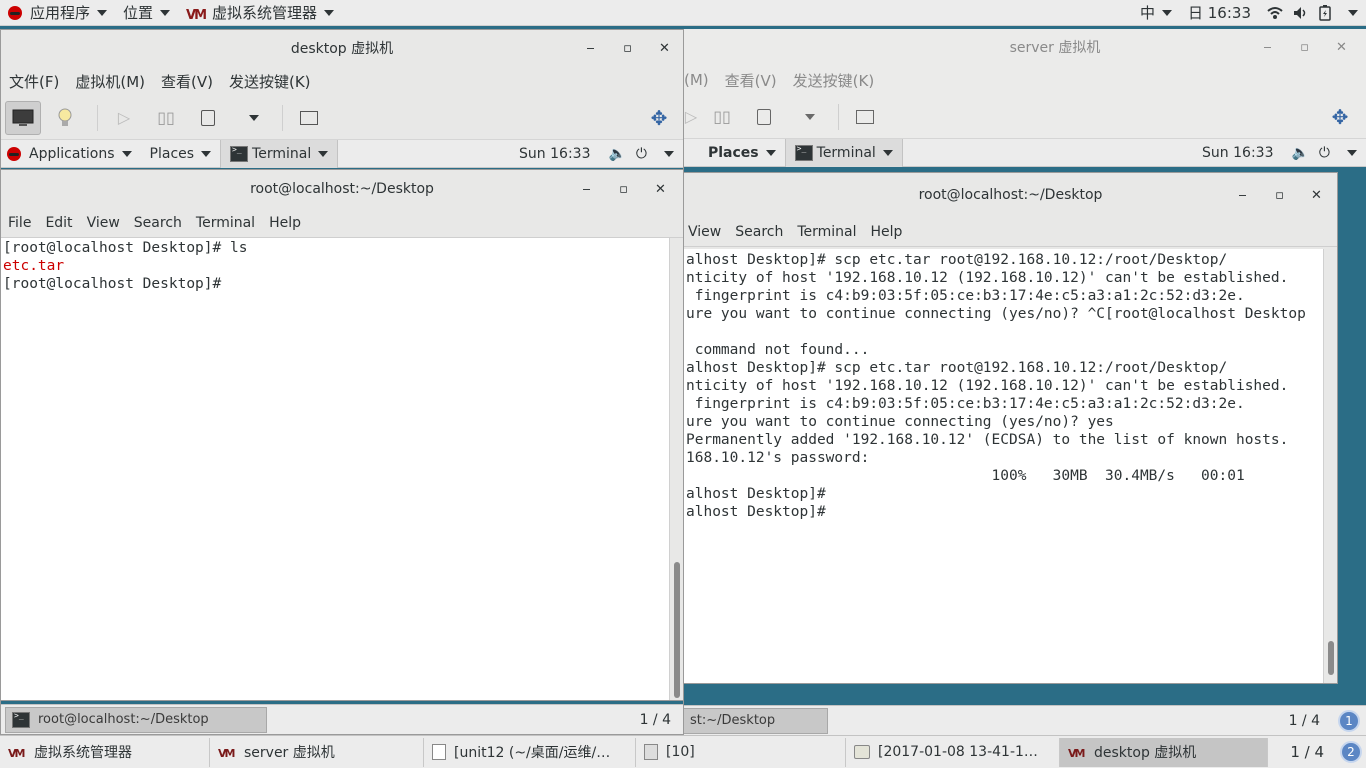  I want to click on terminal-line: alhost Desktop]#, so click(760, 494).